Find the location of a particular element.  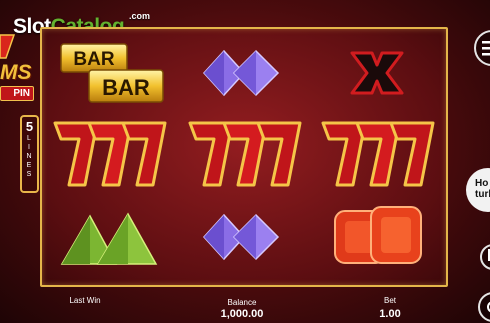

lines-word: LINES is located at coordinates (29, 156).